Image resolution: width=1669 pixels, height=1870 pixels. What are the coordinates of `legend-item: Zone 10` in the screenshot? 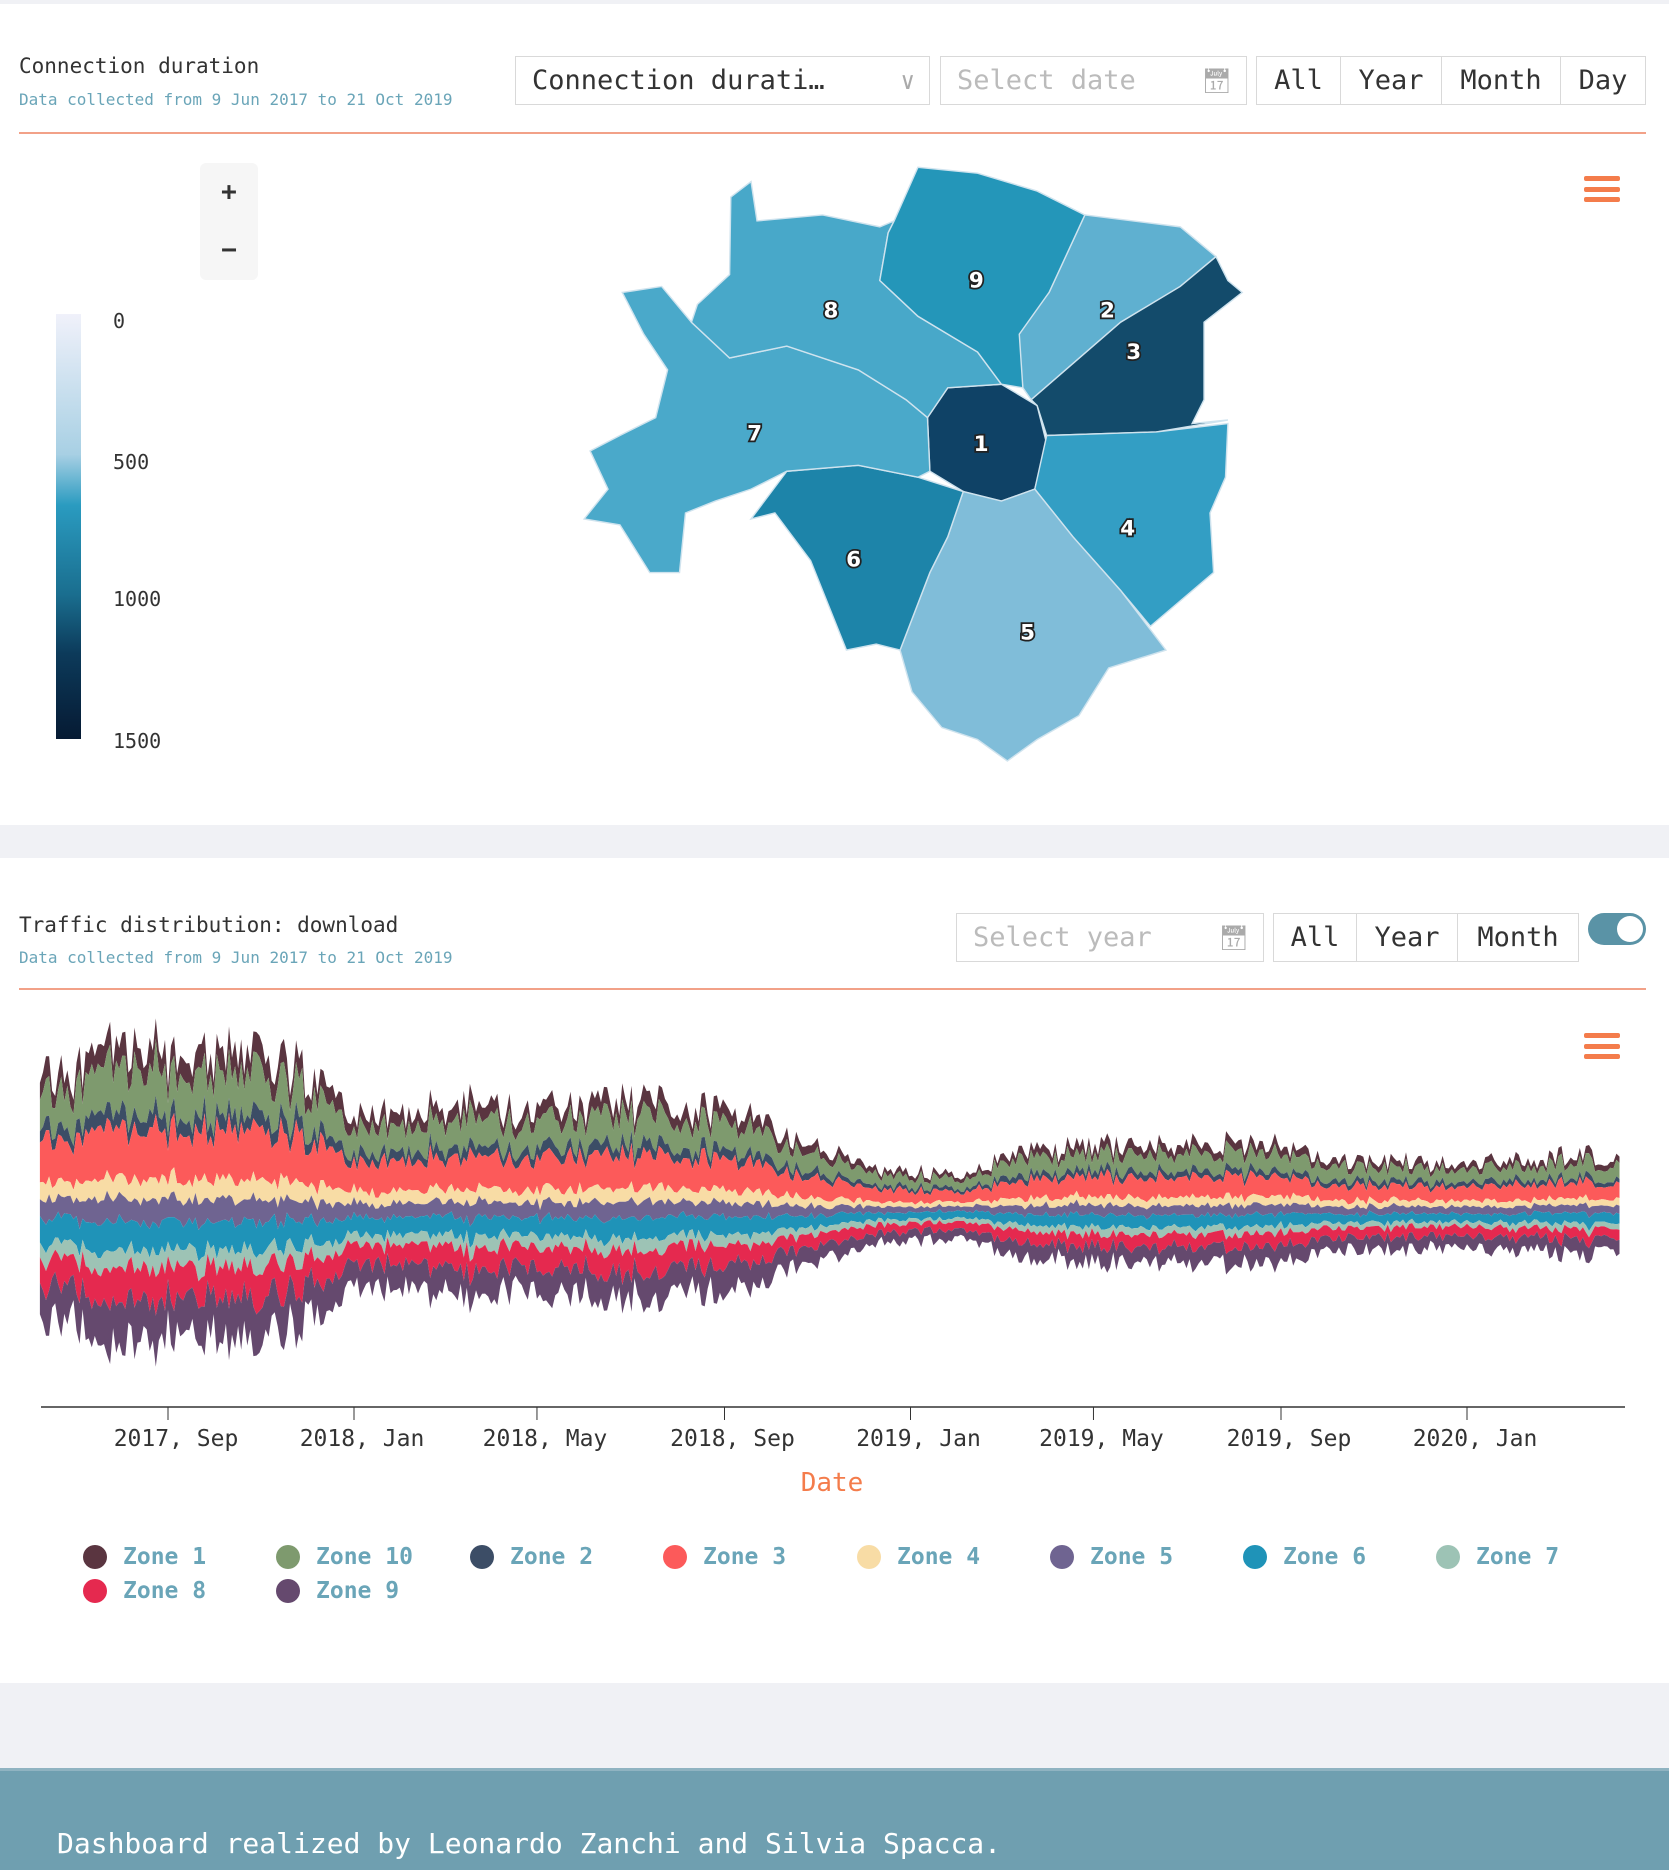 It's located at (344, 1557).